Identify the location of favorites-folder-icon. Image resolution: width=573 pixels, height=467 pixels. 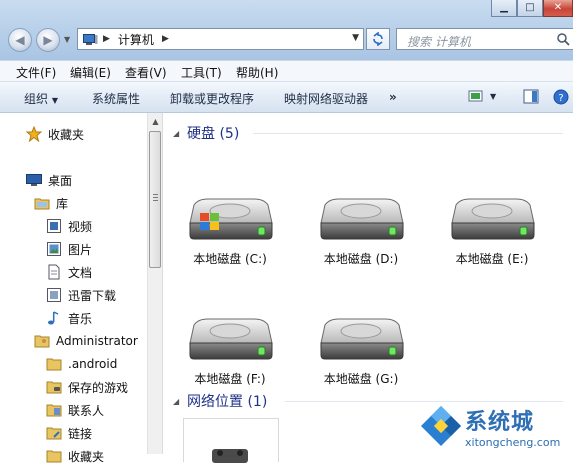
(54, 456).